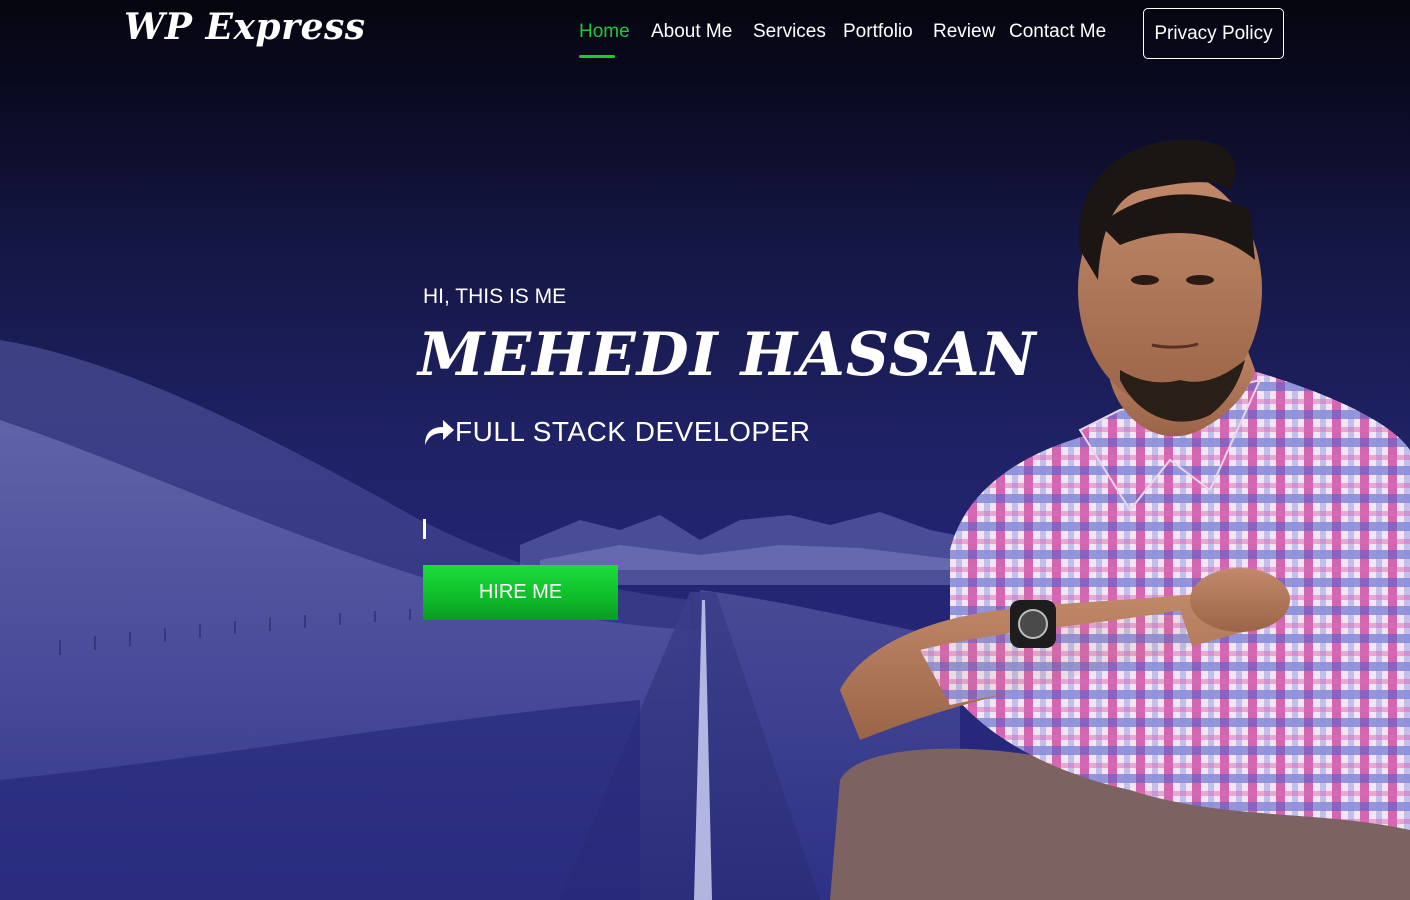 The image size is (1410, 900). Describe the element at coordinates (878, 32) in the screenshot. I see `nav-item-portfolio: Portfolio` at that location.